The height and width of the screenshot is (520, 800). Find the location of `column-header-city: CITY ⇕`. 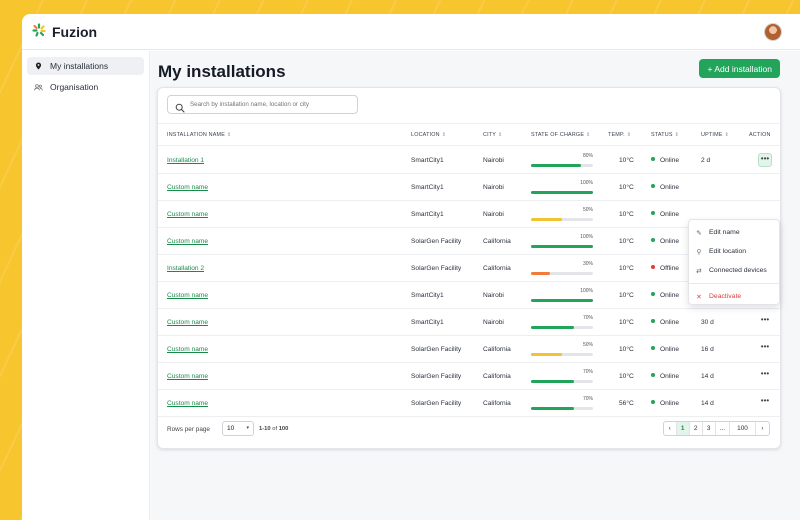

column-header-city: CITY ⇕ is located at coordinates (492, 135).